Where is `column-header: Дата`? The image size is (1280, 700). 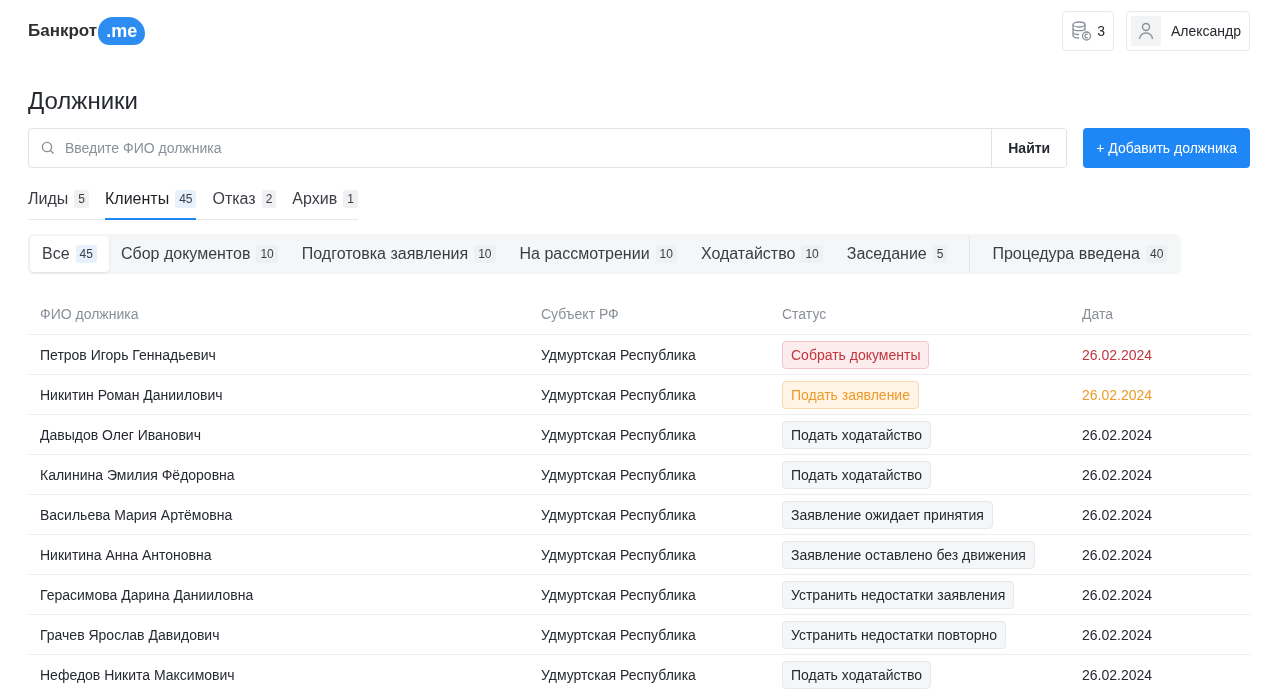 column-header: Дата is located at coordinates (1160, 315).